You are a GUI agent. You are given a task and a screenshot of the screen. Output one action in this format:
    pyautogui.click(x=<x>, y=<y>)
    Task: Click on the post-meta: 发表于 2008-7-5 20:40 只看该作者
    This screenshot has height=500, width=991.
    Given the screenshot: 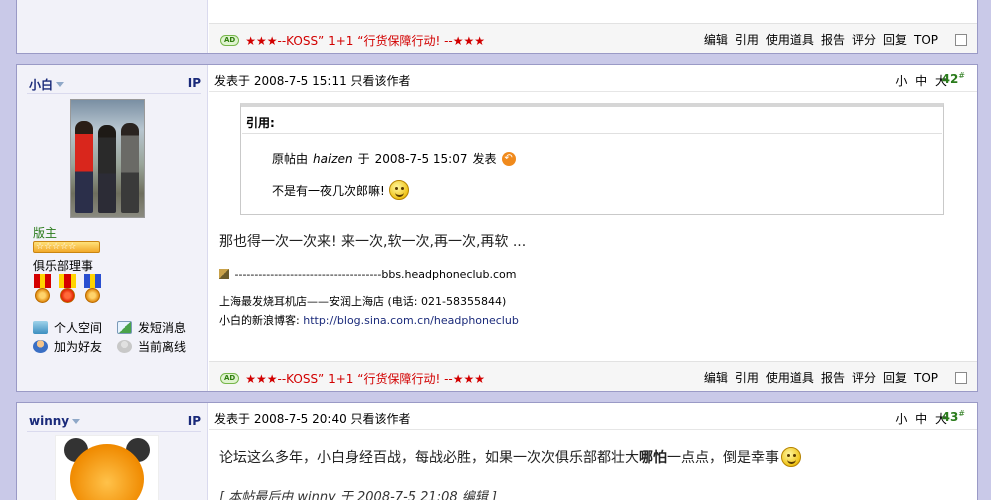 What is the action you would take?
    pyautogui.click(x=312, y=418)
    